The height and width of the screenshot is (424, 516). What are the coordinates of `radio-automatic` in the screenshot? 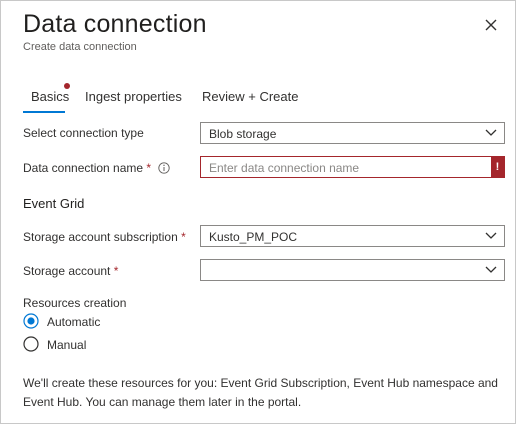 It's located at (31, 321).